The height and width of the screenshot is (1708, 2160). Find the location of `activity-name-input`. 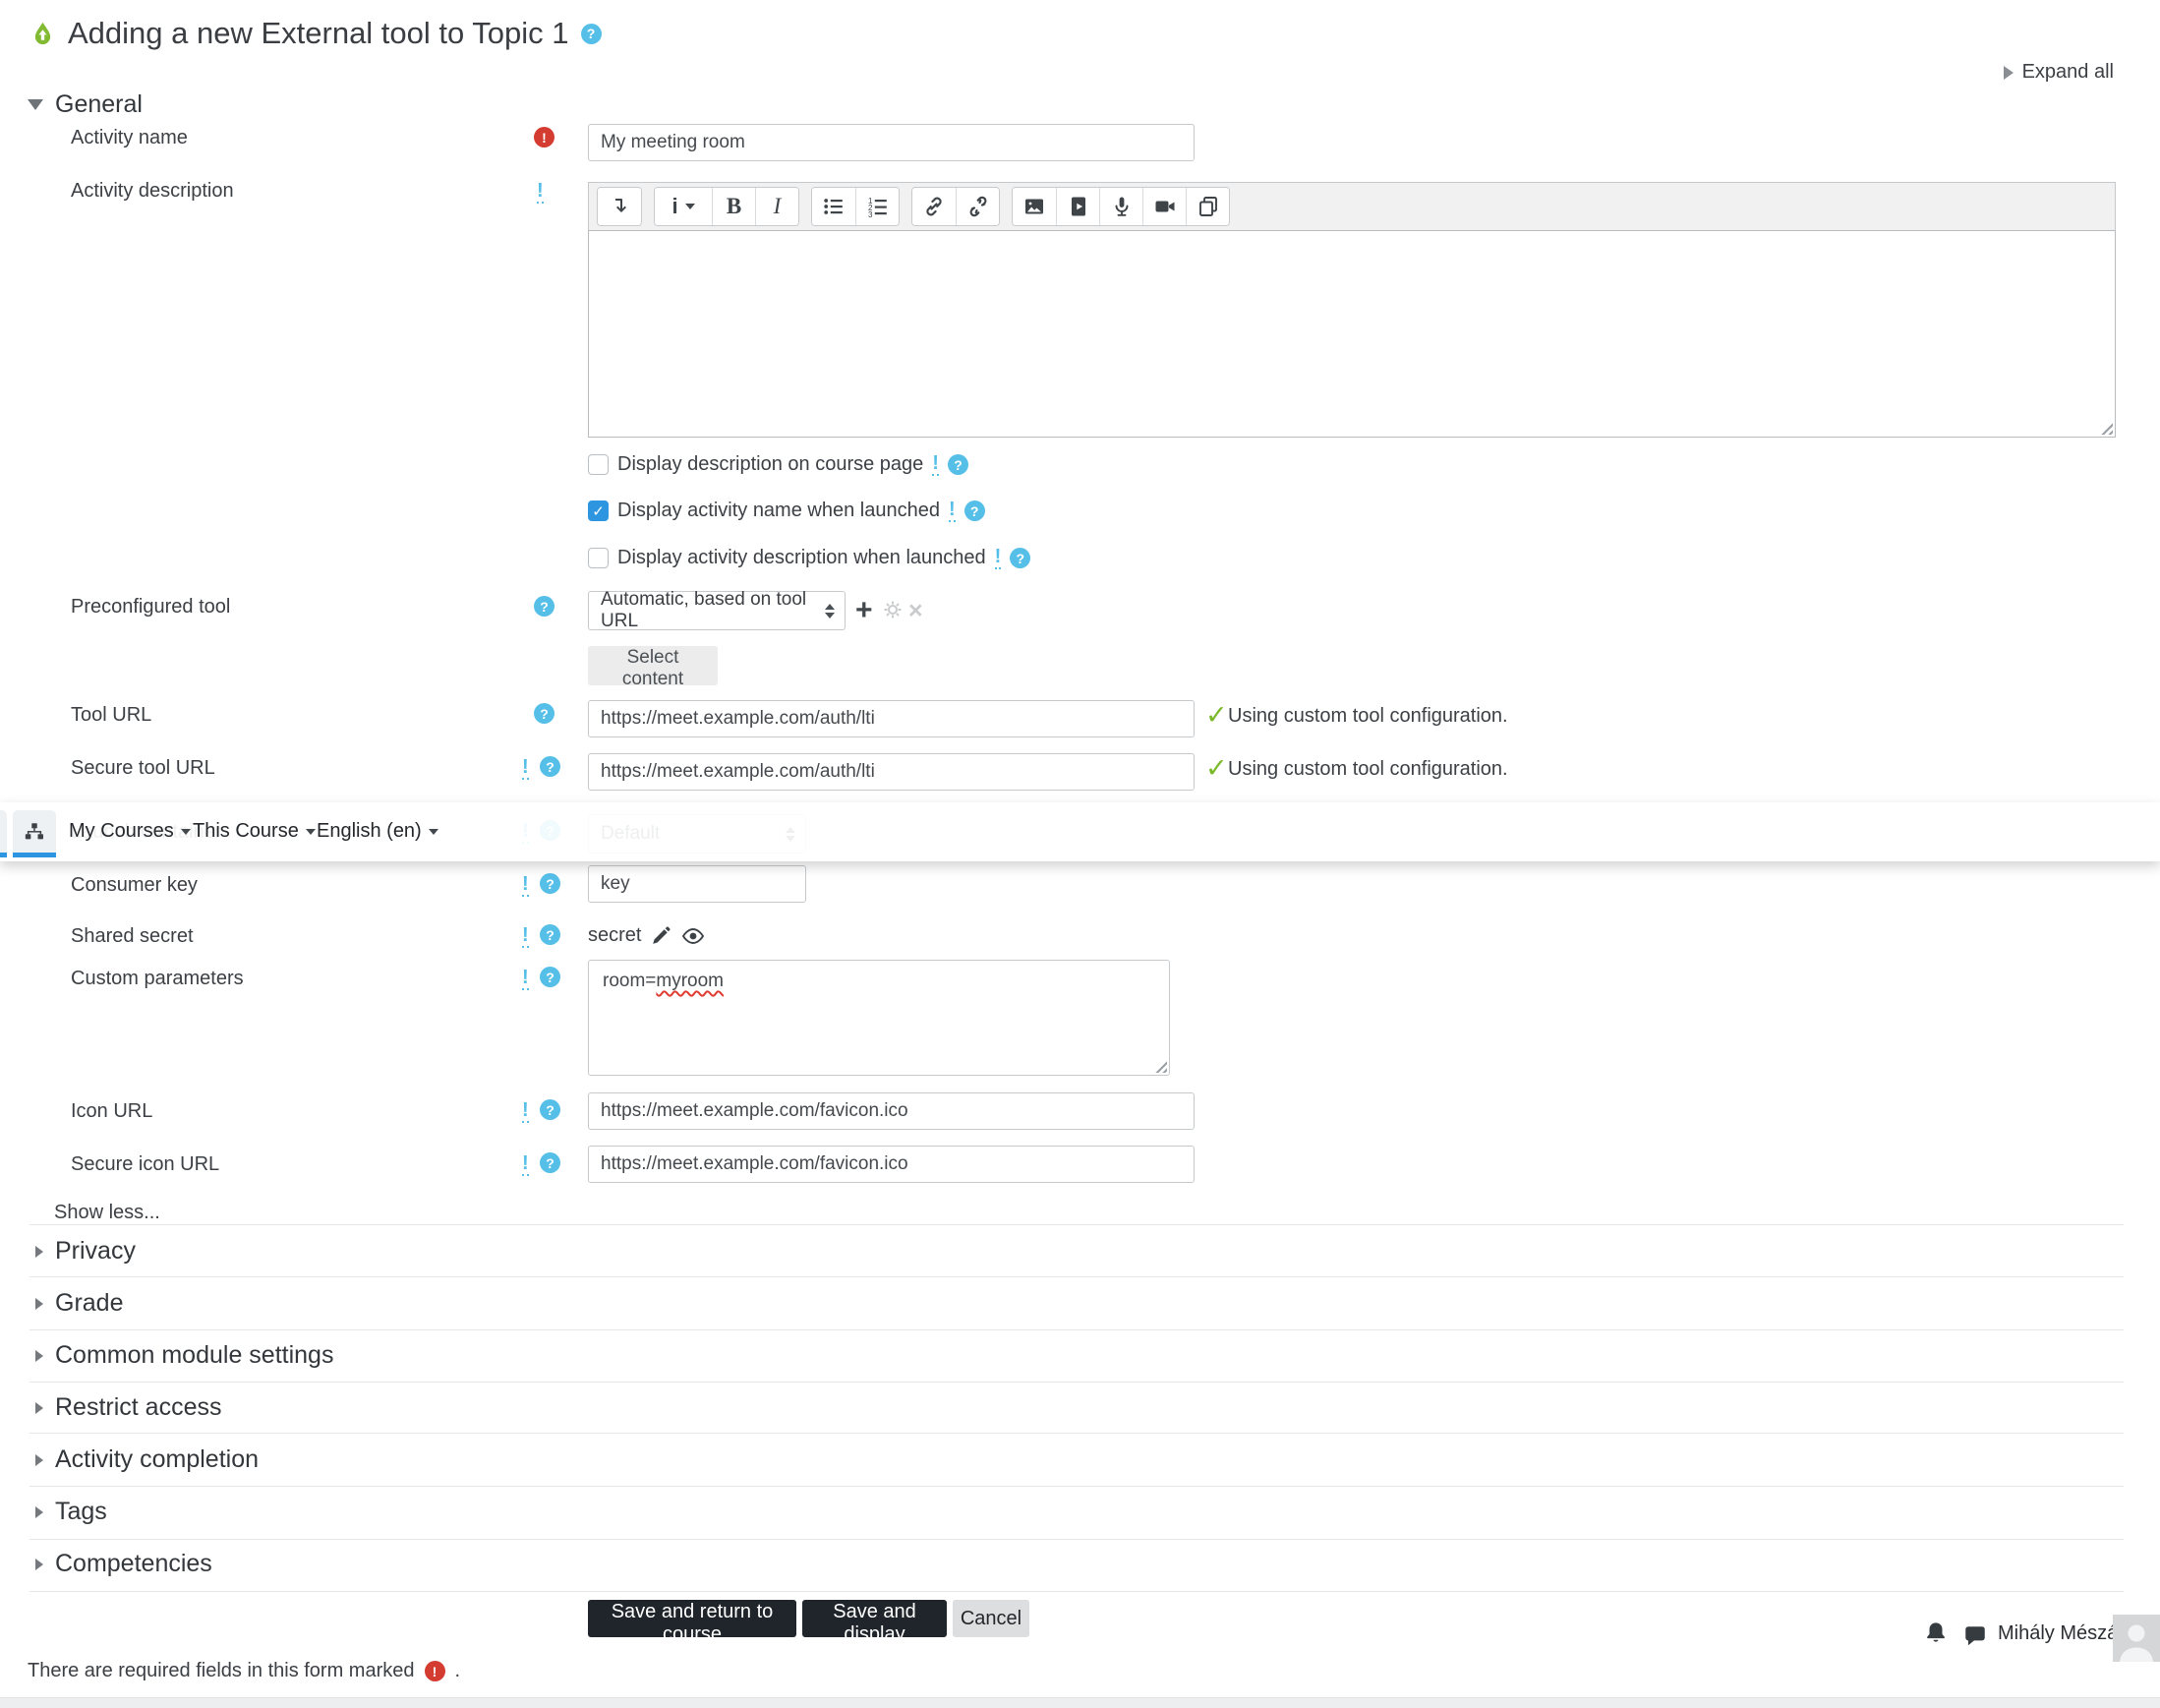

activity-name-input is located at coordinates (891, 143).